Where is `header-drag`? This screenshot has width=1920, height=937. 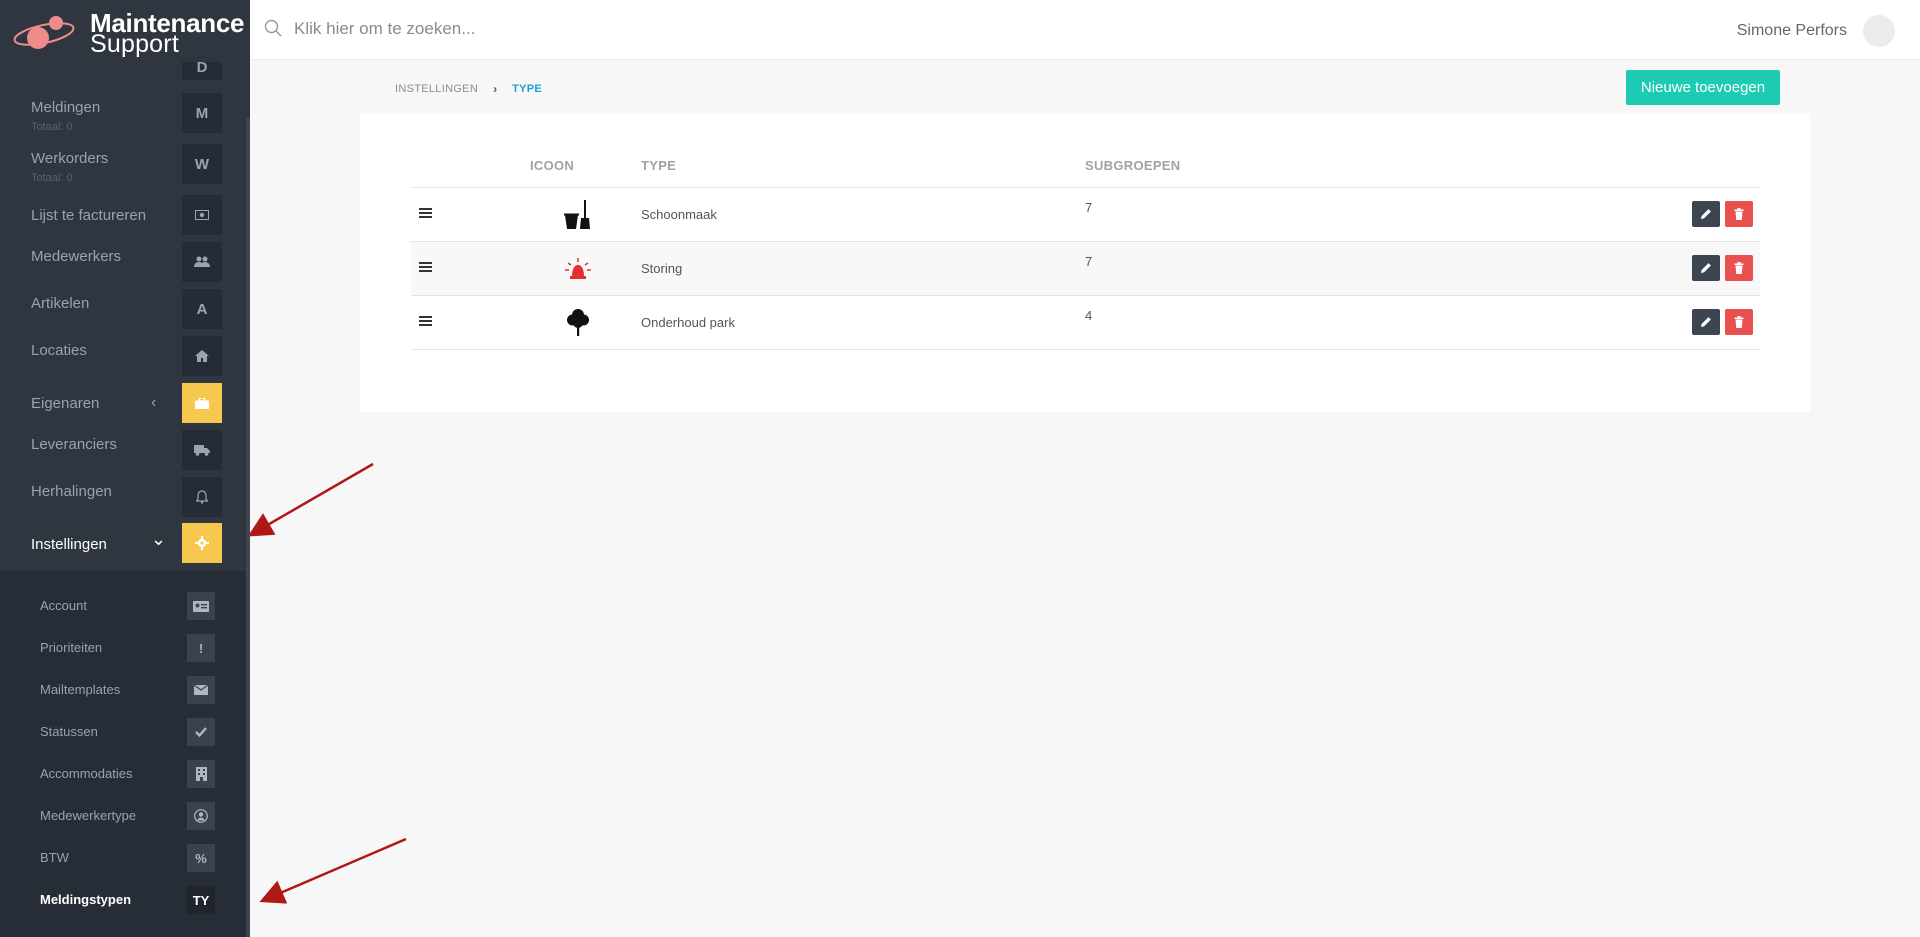
header-drag is located at coordinates (470, 166).